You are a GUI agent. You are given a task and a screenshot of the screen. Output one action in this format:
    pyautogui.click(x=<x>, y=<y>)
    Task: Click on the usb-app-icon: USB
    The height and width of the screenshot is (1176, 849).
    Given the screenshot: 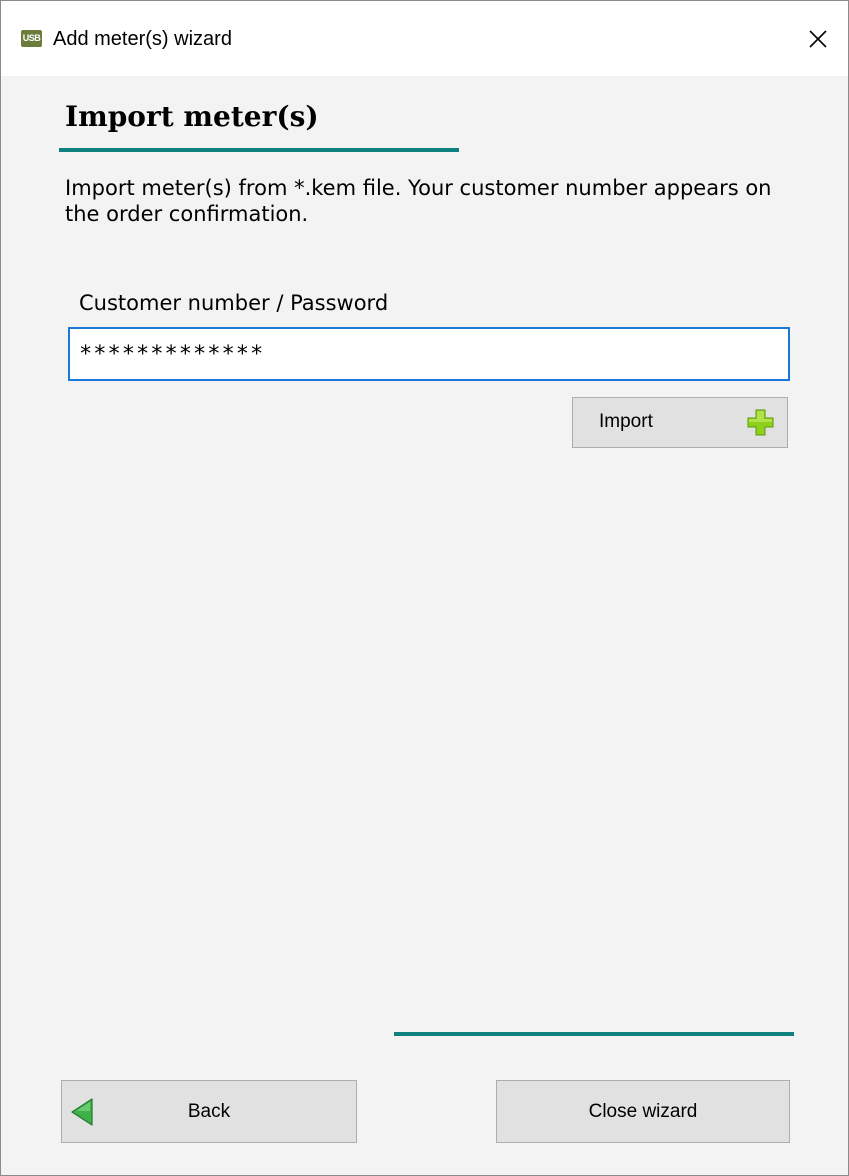 What is the action you would take?
    pyautogui.click(x=31, y=38)
    